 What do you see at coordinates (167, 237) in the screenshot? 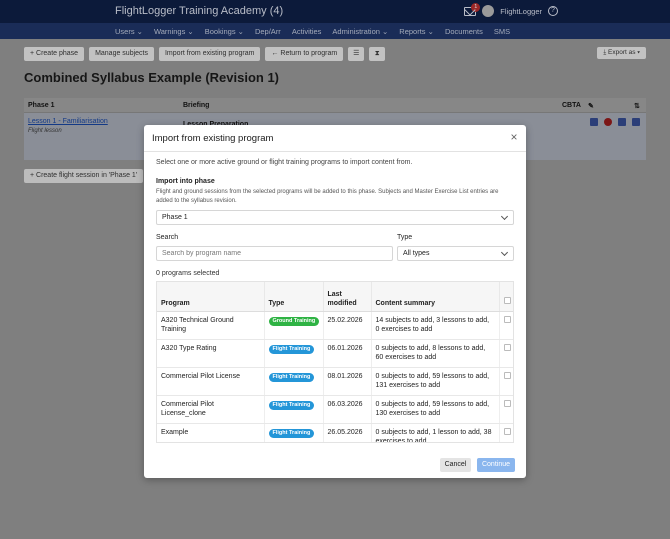
I see `search-label: Search` at bounding box center [167, 237].